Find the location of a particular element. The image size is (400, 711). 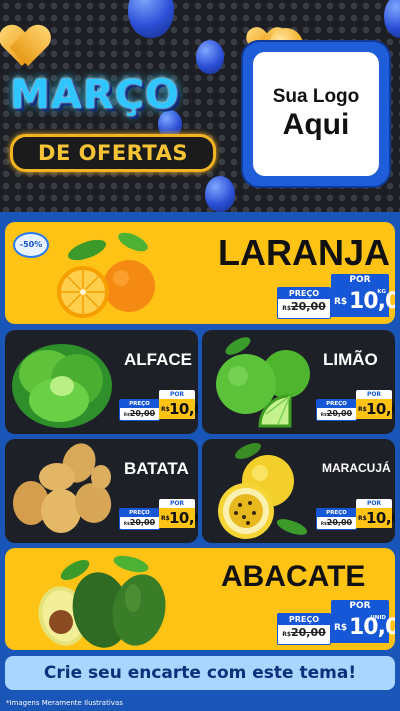

logo-placeholder: Sua Logo Aqui is located at coordinates (316, 114).